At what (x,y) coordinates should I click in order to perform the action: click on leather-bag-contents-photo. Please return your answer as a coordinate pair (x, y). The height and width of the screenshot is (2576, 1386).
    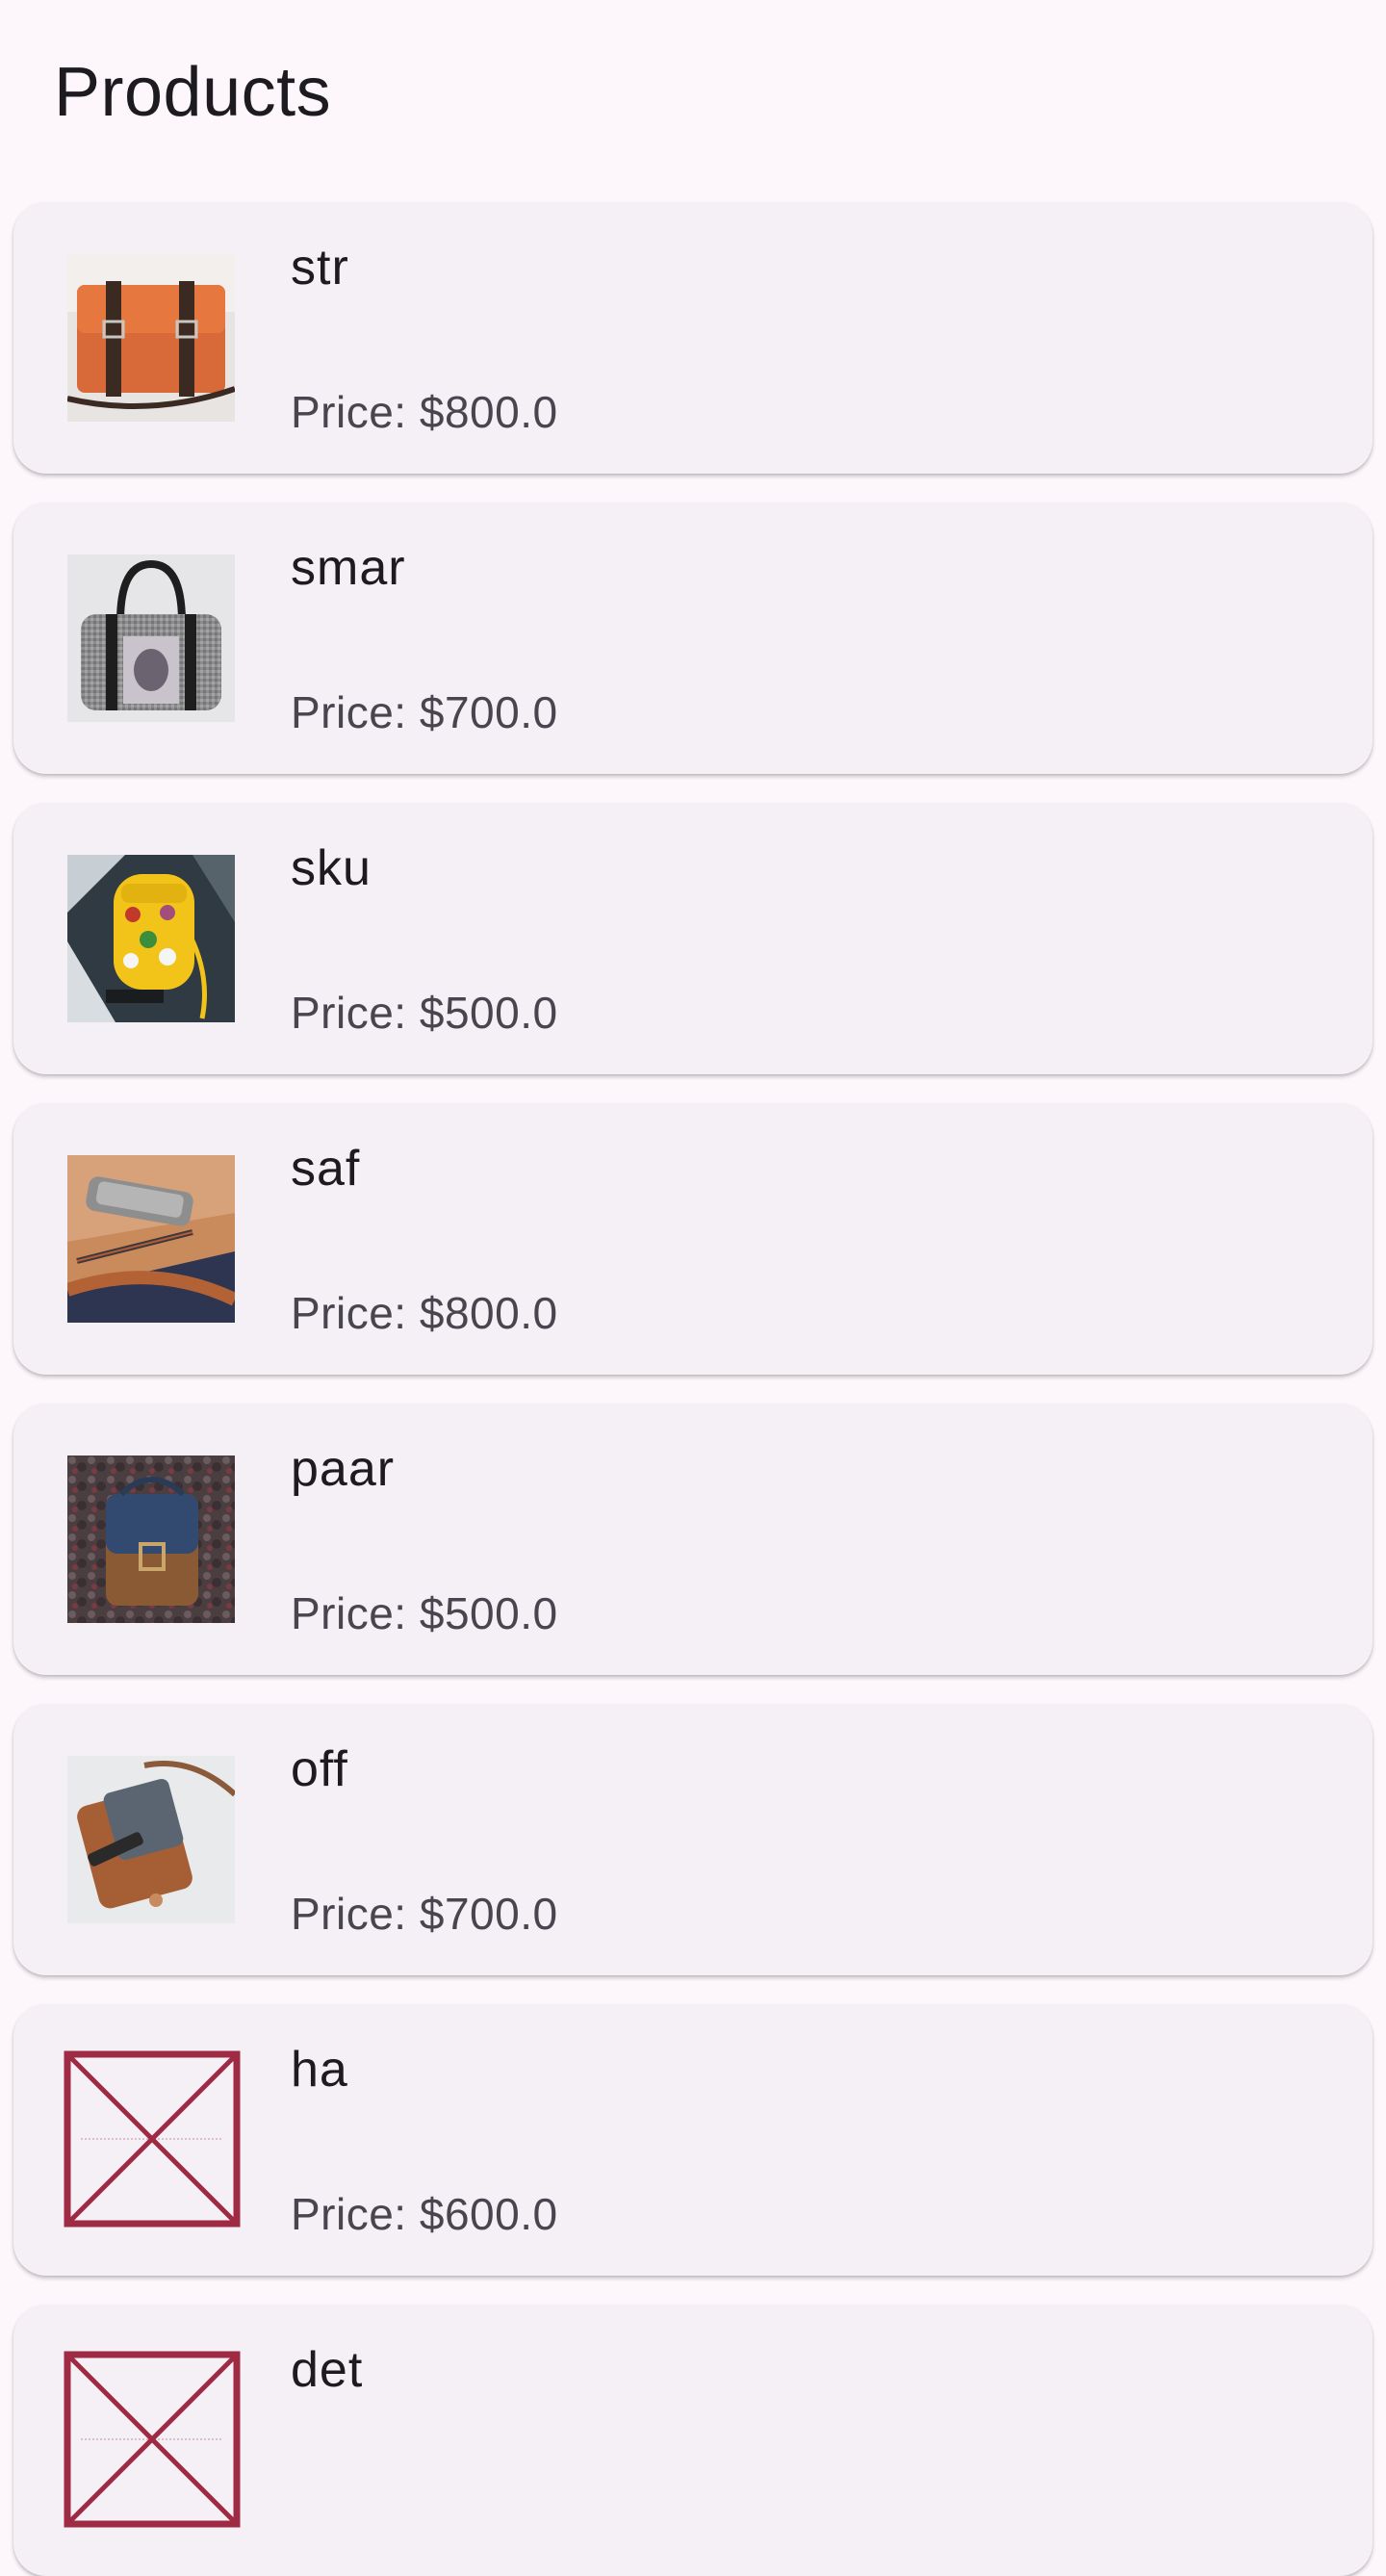
    Looking at the image, I should click on (151, 1239).